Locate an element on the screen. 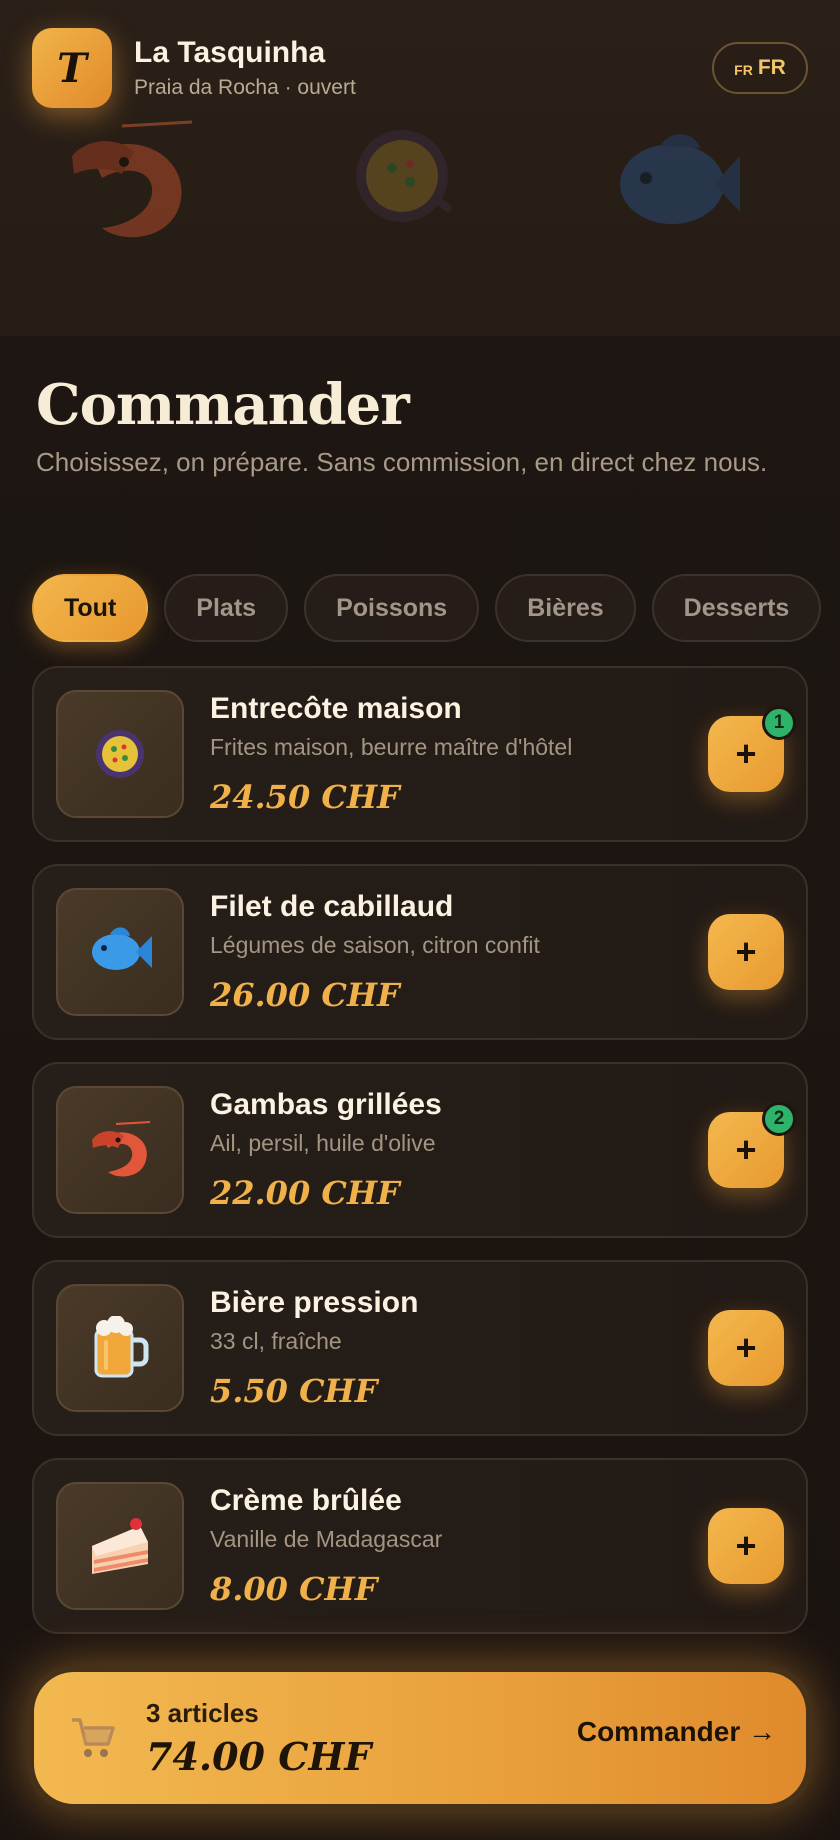  item-price: 24.50 CHF is located at coordinates (305, 797).